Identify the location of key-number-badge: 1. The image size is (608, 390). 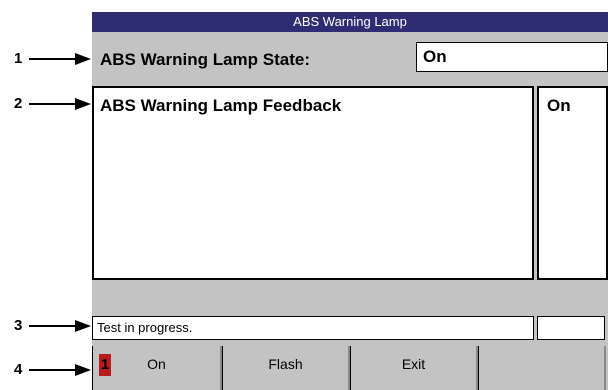
(105, 365).